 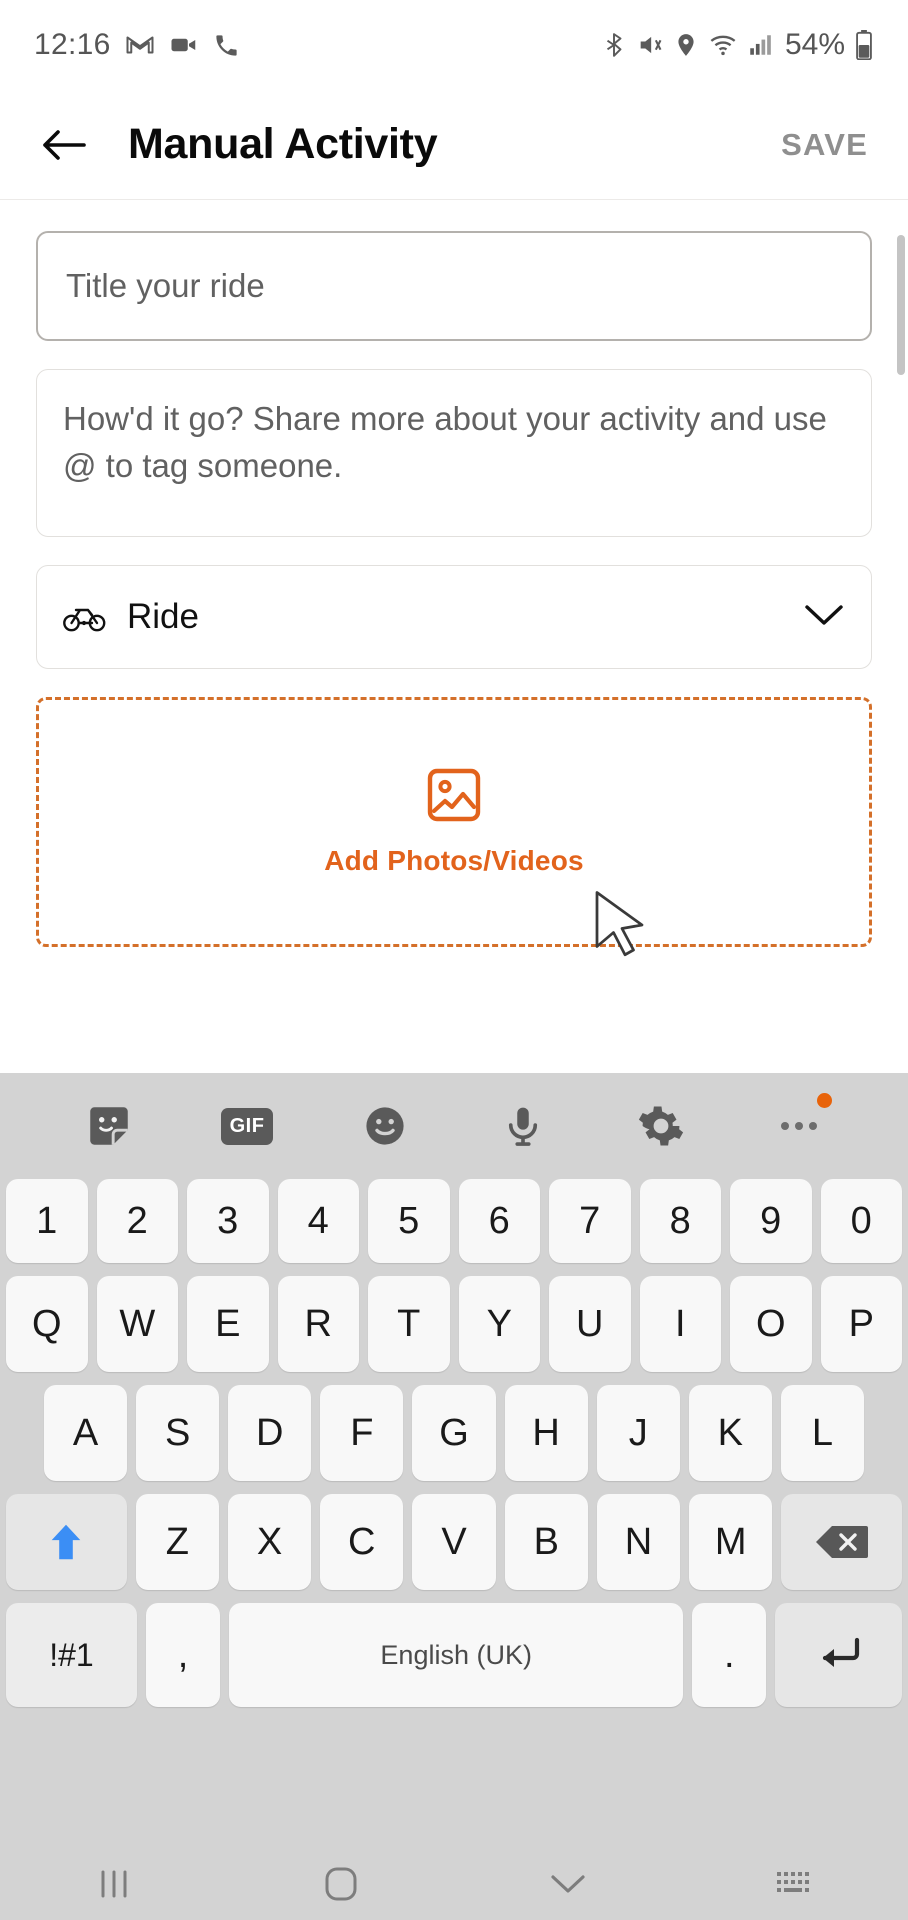 What do you see at coordinates (47, 1324) in the screenshot?
I see `key-q: Q` at bounding box center [47, 1324].